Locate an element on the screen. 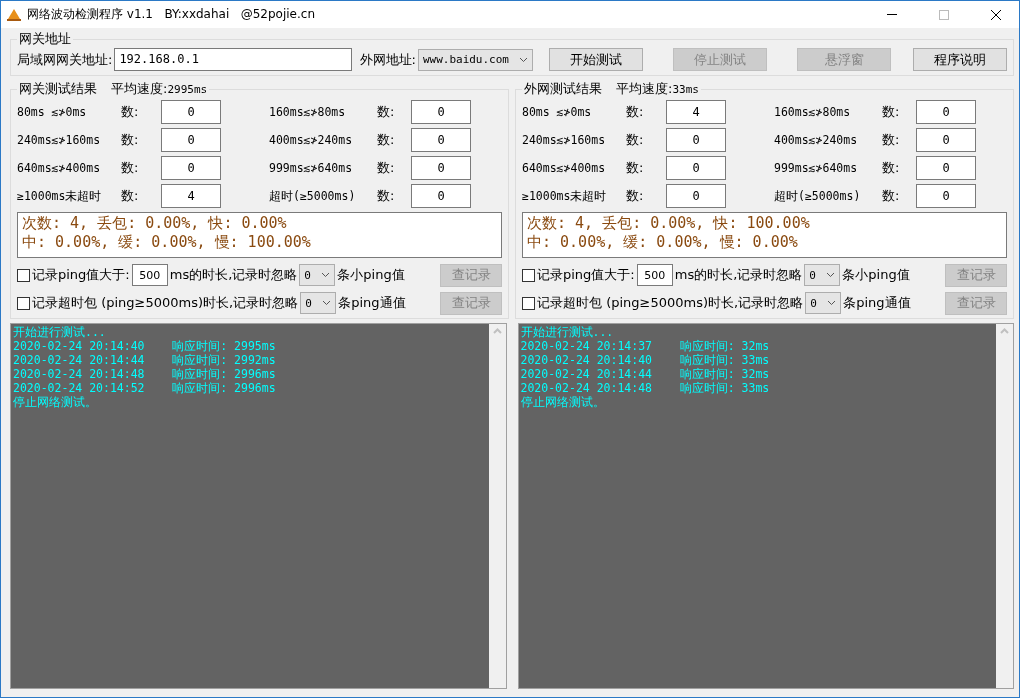 The height and width of the screenshot is (698, 1020). average-speed: 平均速度:33ms is located at coordinates (657, 89).